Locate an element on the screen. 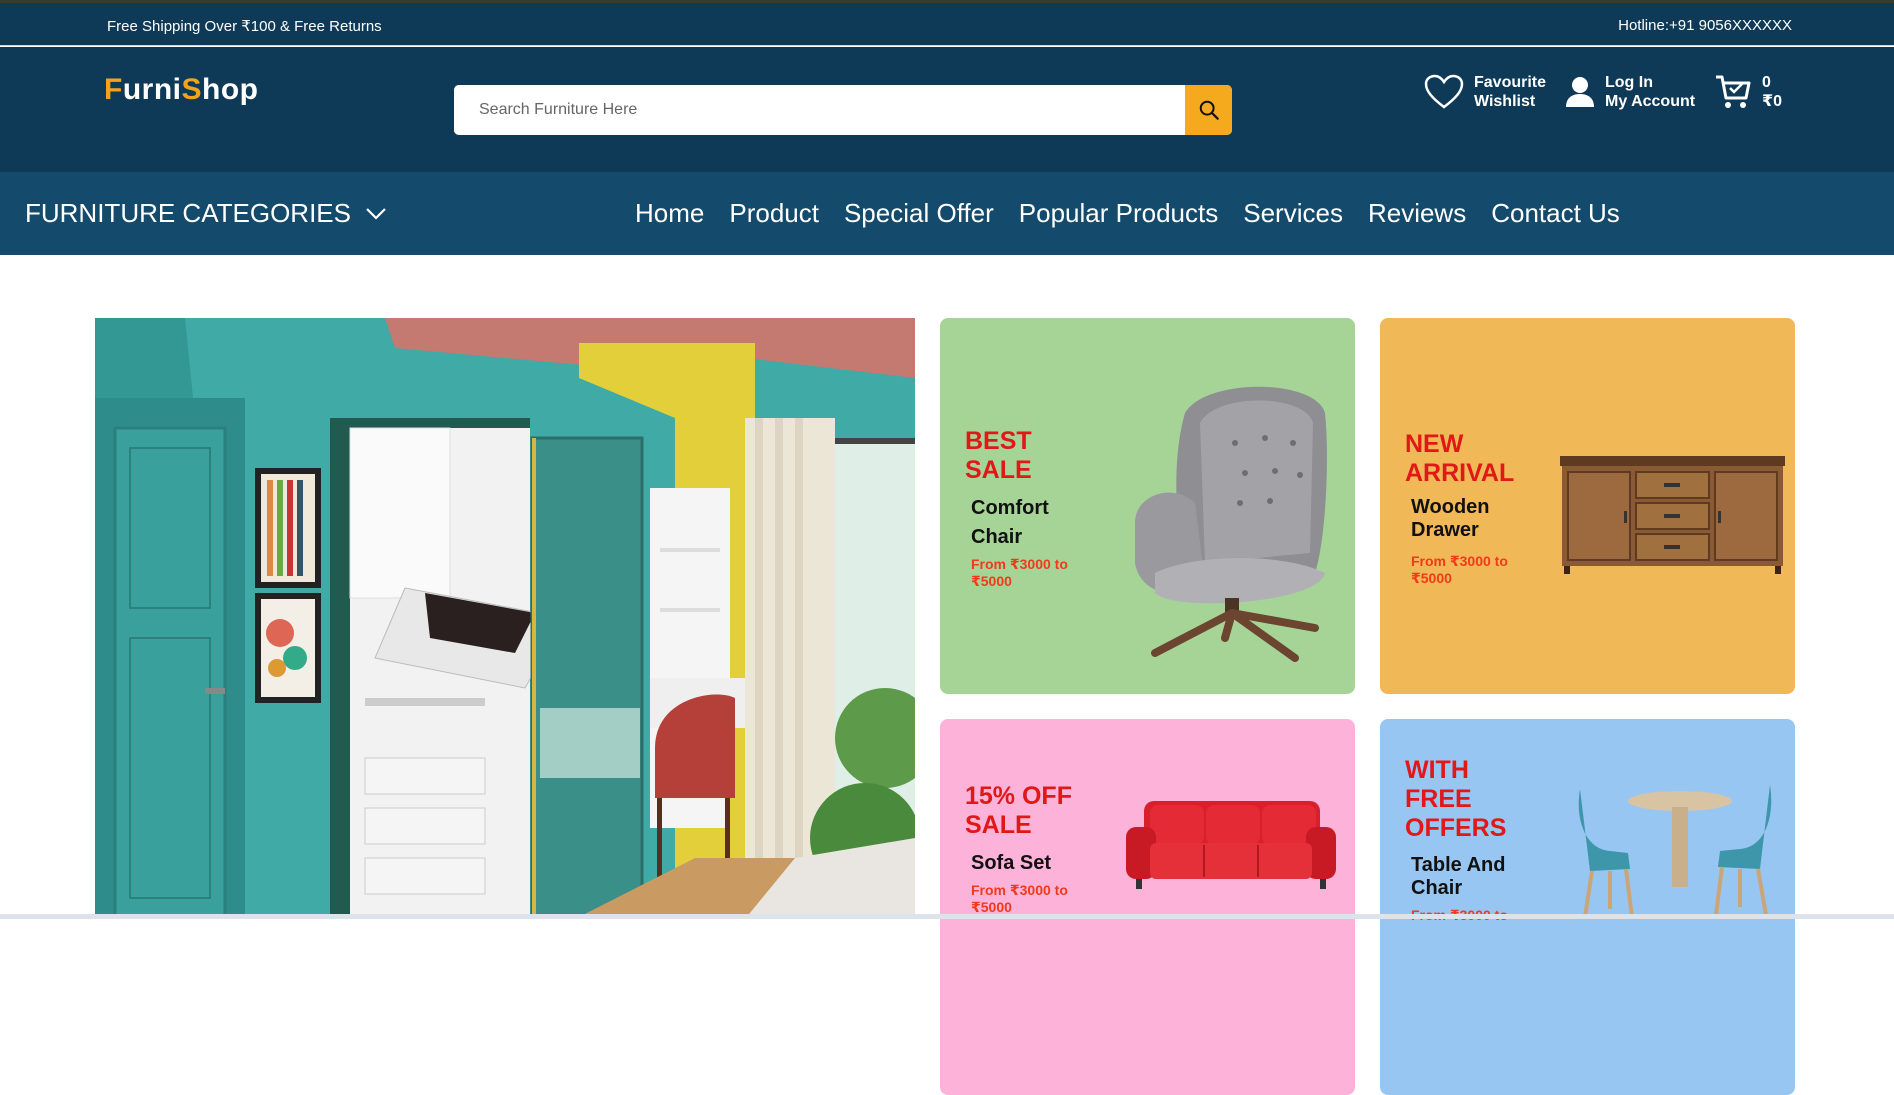  chevron-down-icon is located at coordinates (376, 213).